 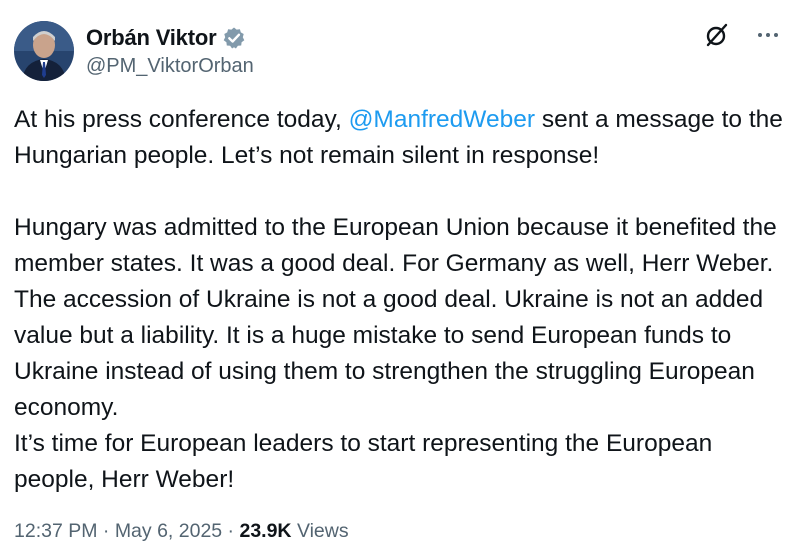 I want to click on tweet-time: 12:37 PM, so click(x=55, y=531).